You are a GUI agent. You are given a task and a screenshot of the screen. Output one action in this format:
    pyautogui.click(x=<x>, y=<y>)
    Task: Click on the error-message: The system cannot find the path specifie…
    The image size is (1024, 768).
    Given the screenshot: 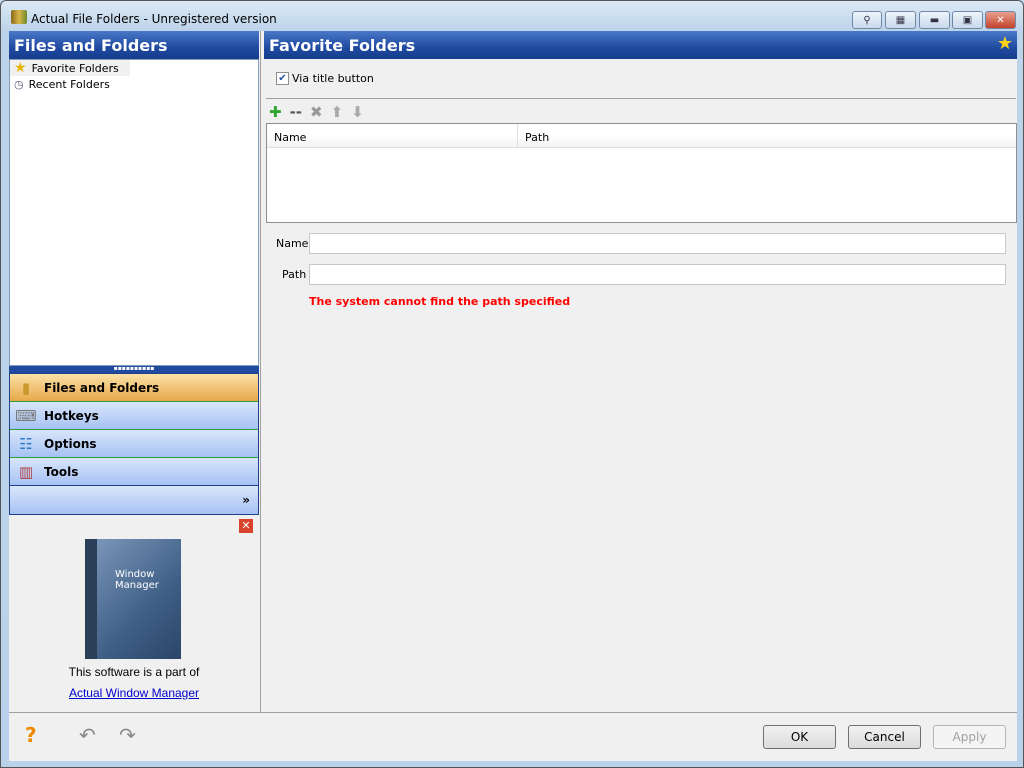 What is the action you would take?
    pyautogui.click(x=440, y=301)
    